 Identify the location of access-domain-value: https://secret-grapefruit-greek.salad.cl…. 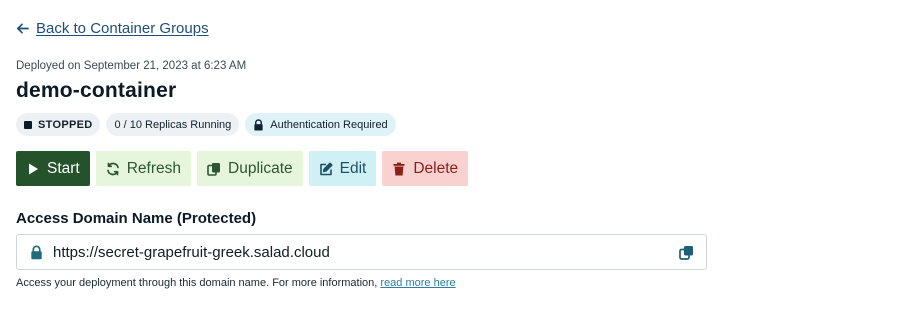
(366, 252).